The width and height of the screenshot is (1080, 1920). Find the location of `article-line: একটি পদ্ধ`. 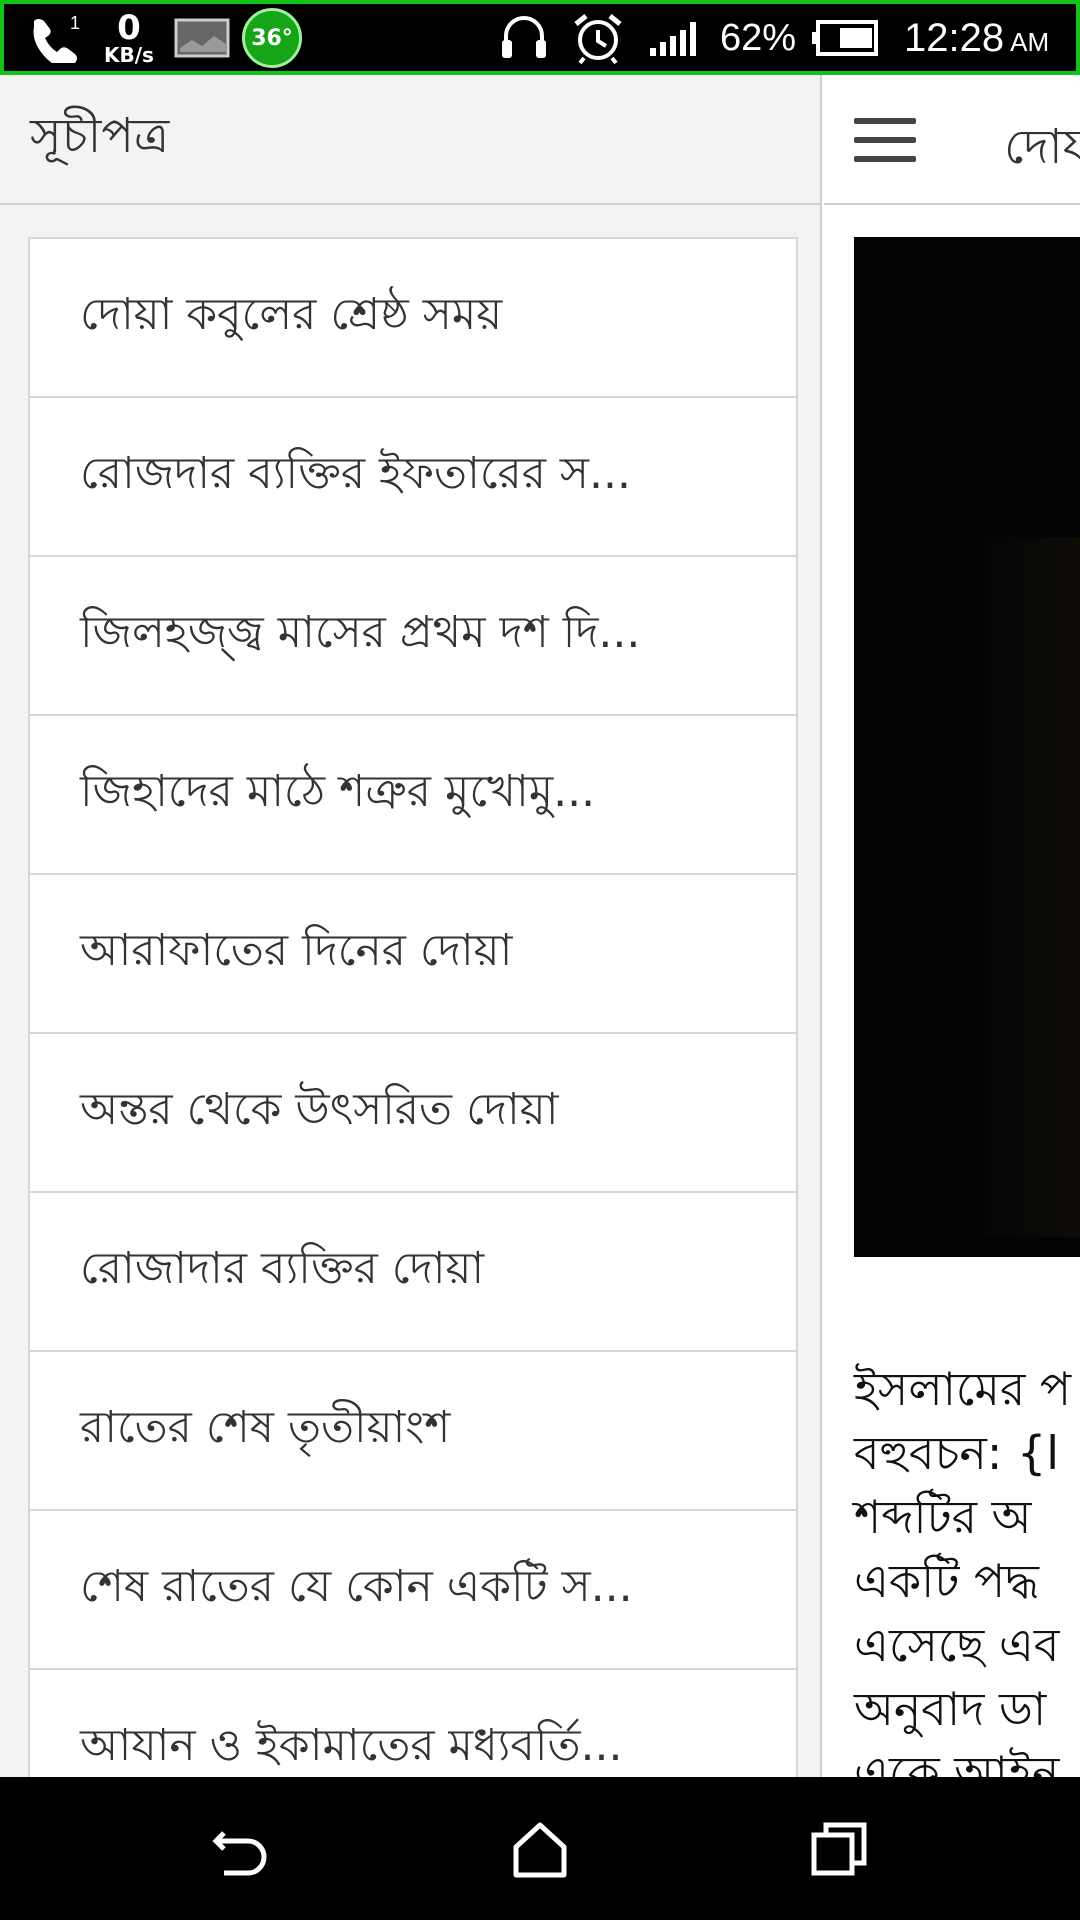

article-line: একটি পদ্ধ is located at coordinates (946, 1581).